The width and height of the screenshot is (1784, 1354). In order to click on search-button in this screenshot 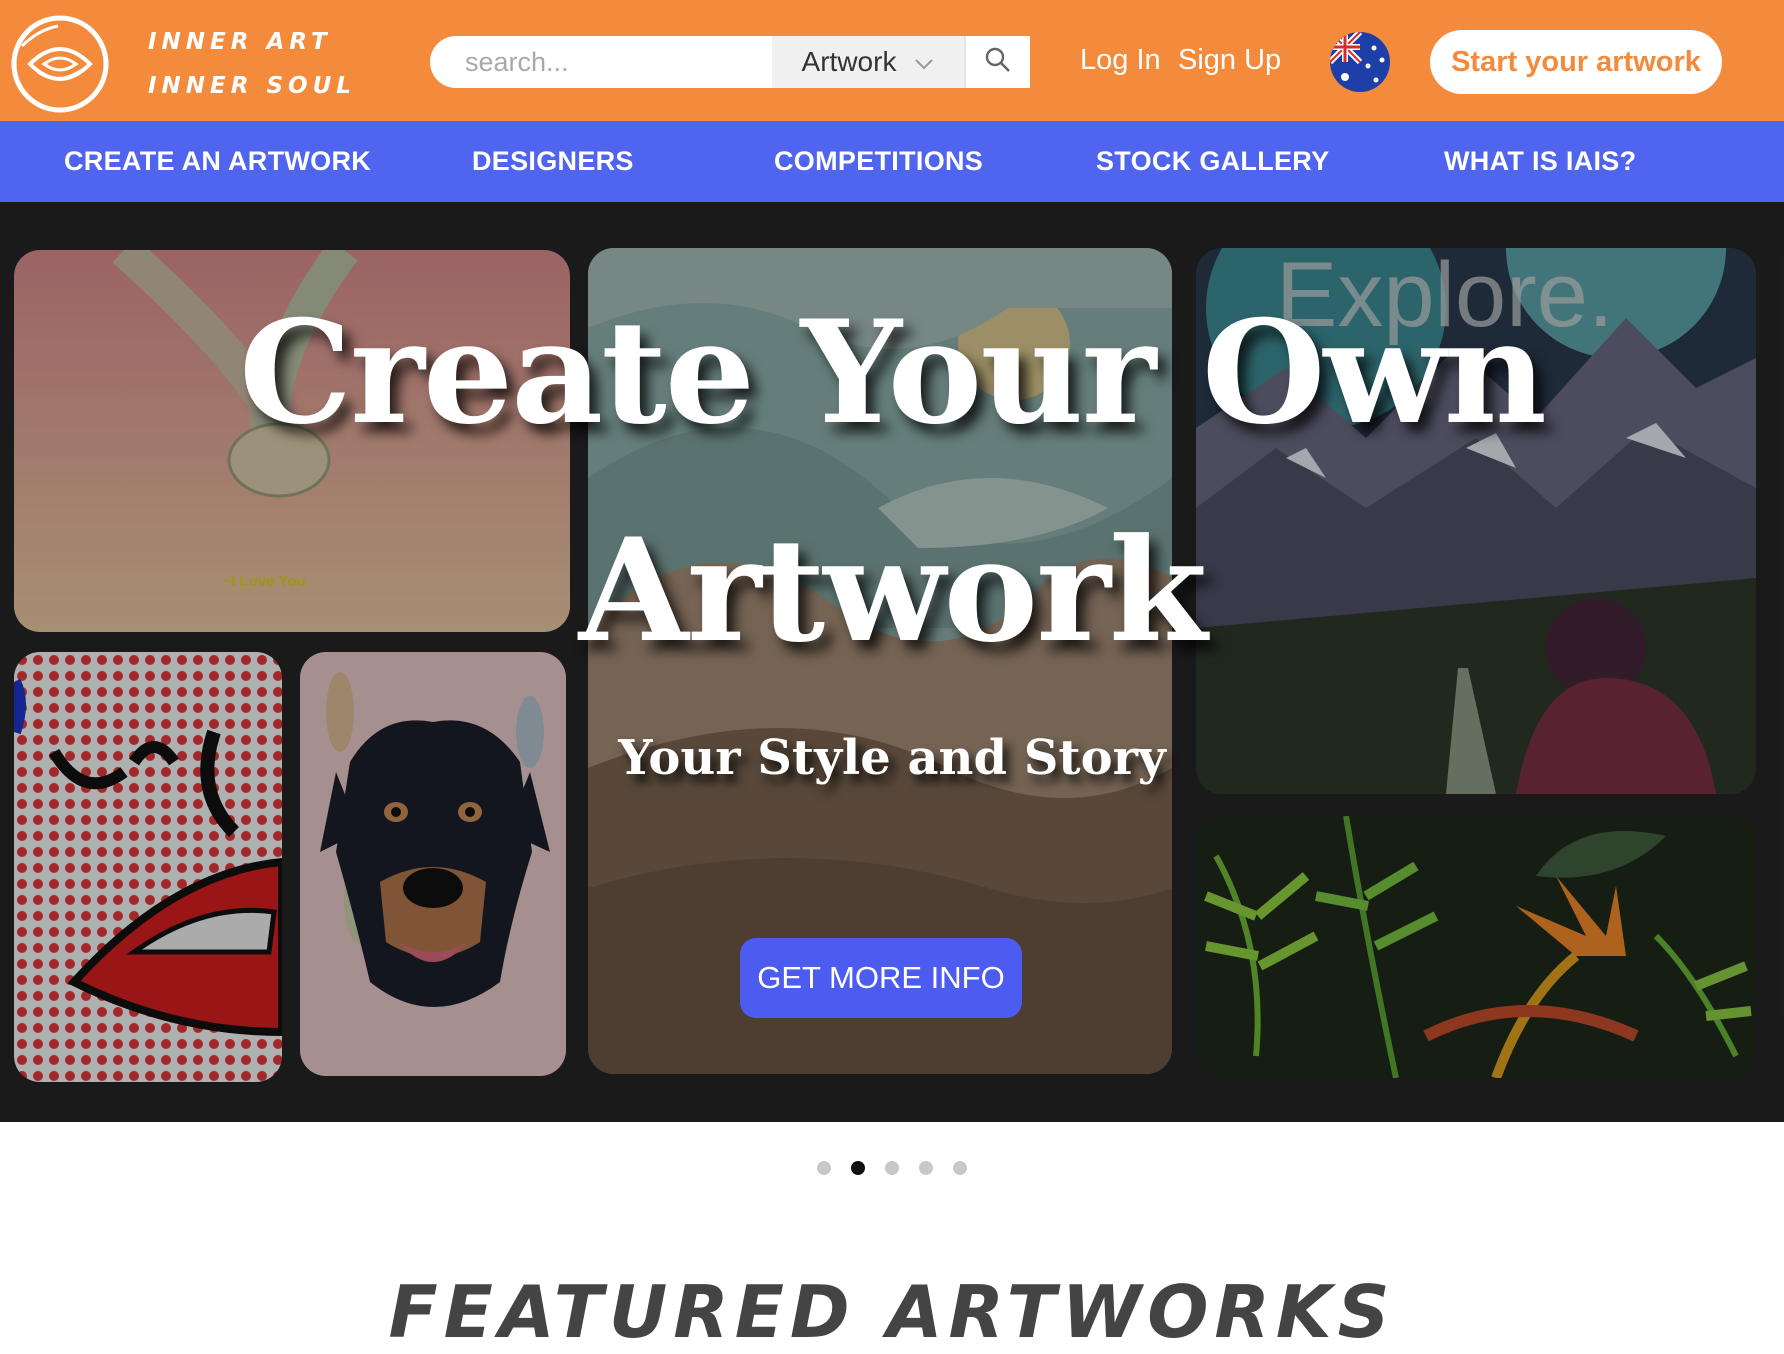, I will do `click(997, 62)`.